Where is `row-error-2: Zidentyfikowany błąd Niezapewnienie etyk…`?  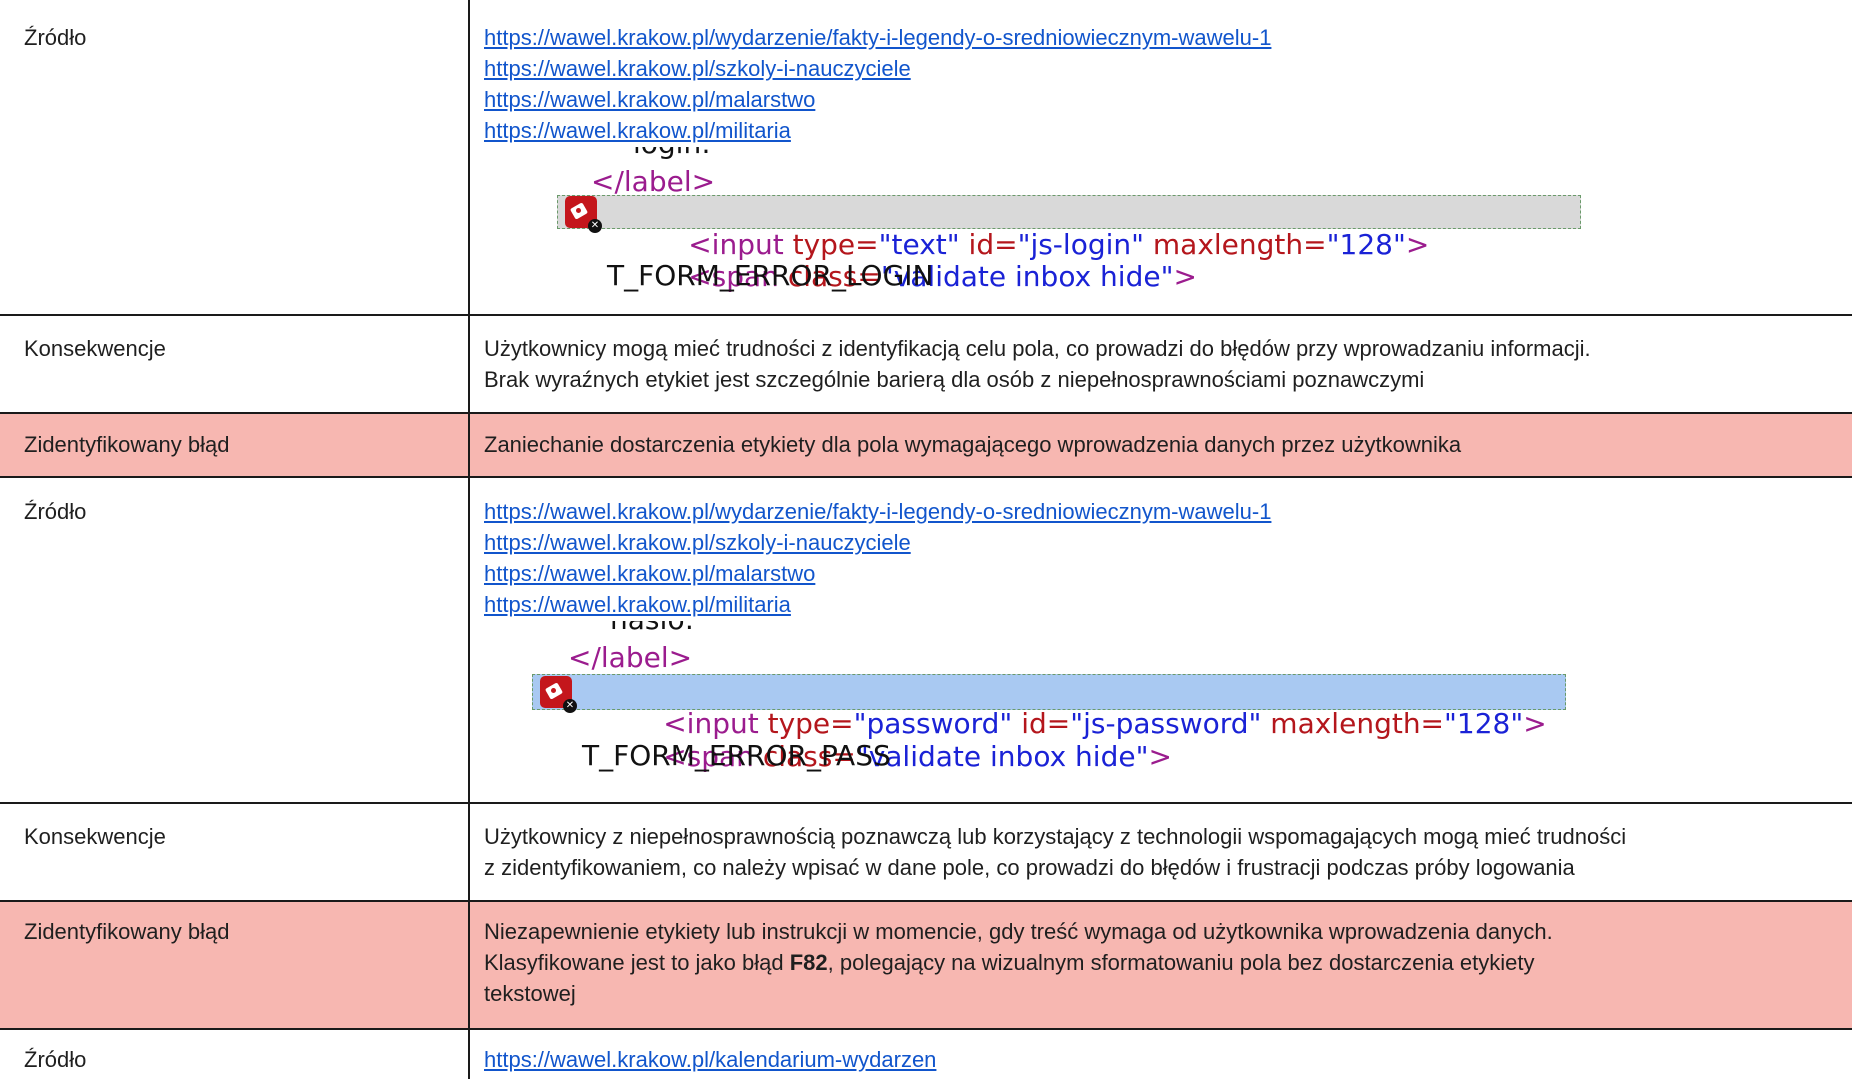
row-error-2: Zidentyfikowany błąd Niezapewnienie etyk… is located at coordinates (926, 965).